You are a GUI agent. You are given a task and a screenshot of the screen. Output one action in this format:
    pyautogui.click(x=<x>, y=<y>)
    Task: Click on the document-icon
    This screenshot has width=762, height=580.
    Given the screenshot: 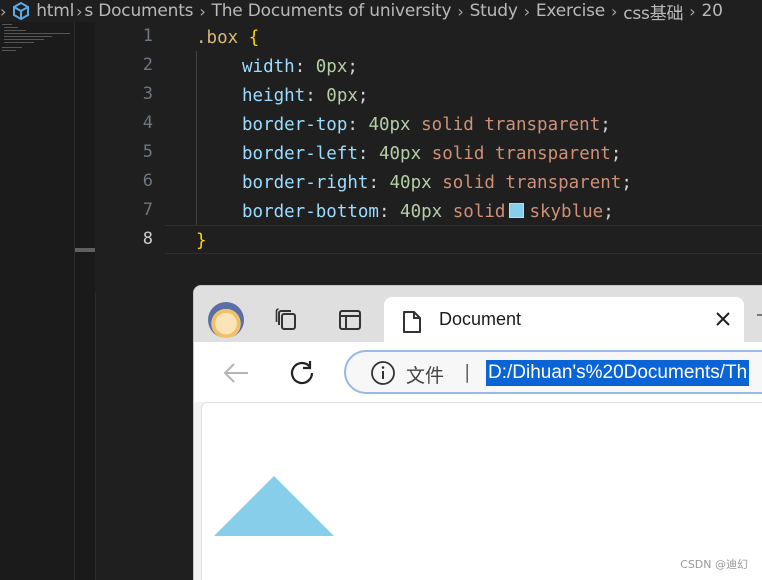 What is the action you would take?
    pyautogui.click(x=412, y=324)
    